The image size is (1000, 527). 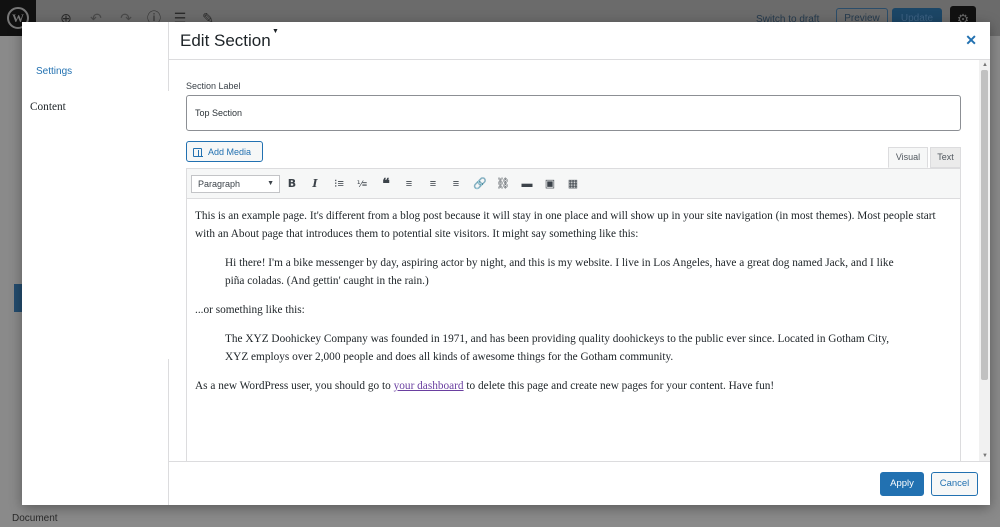 I want to click on tab-text: Text, so click(x=945, y=157).